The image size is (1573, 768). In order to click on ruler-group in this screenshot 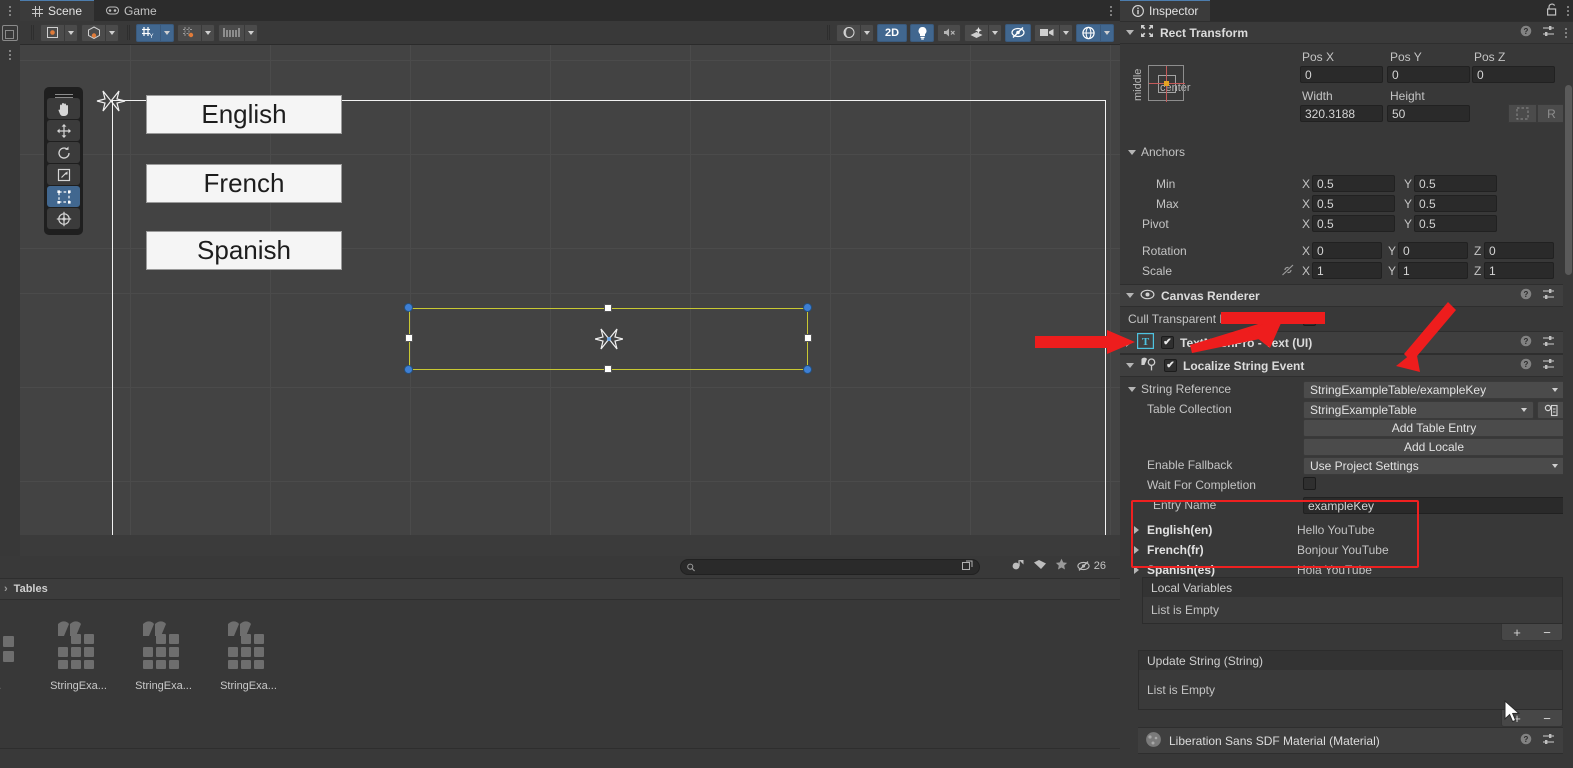, I will do `click(238, 32)`.